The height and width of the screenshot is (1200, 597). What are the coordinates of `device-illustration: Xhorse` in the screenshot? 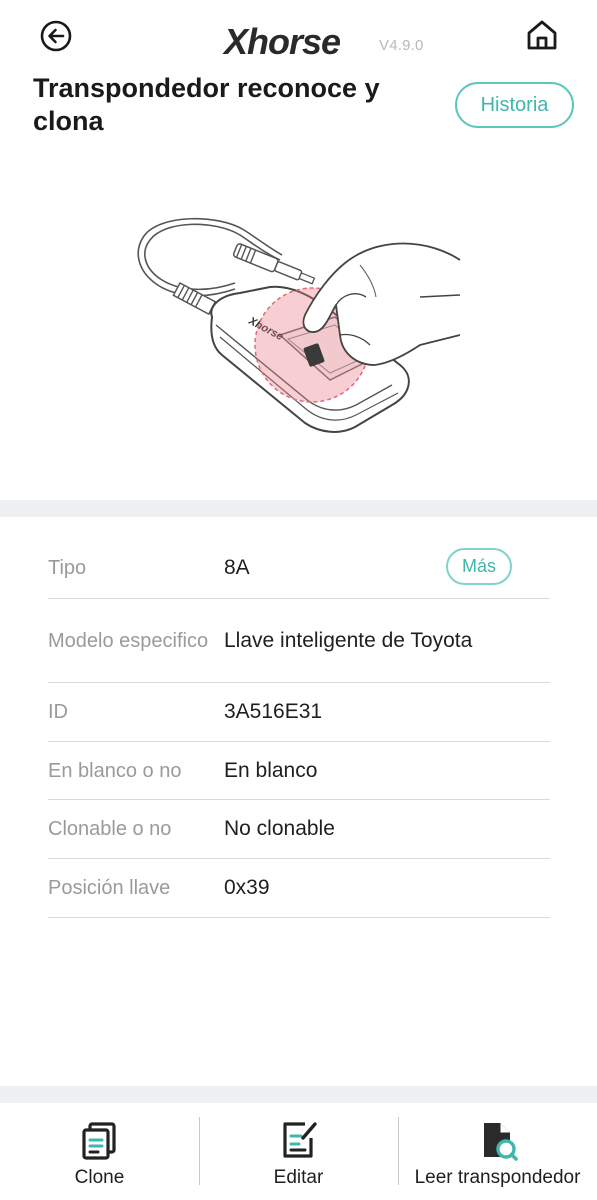 It's located at (300, 330).